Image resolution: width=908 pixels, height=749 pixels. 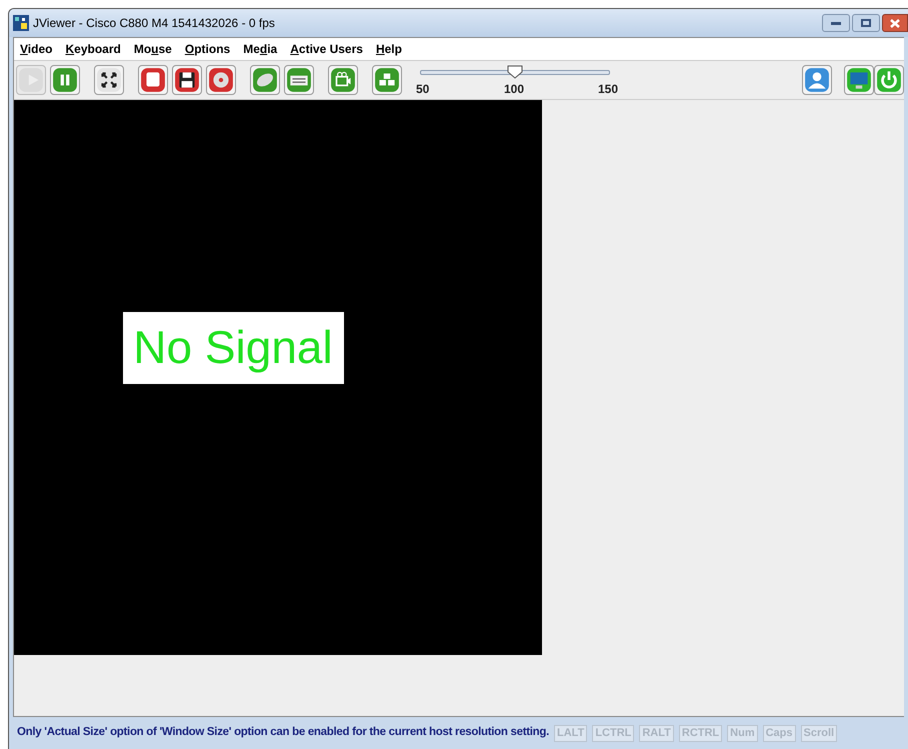 I want to click on close-button, so click(x=895, y=23).